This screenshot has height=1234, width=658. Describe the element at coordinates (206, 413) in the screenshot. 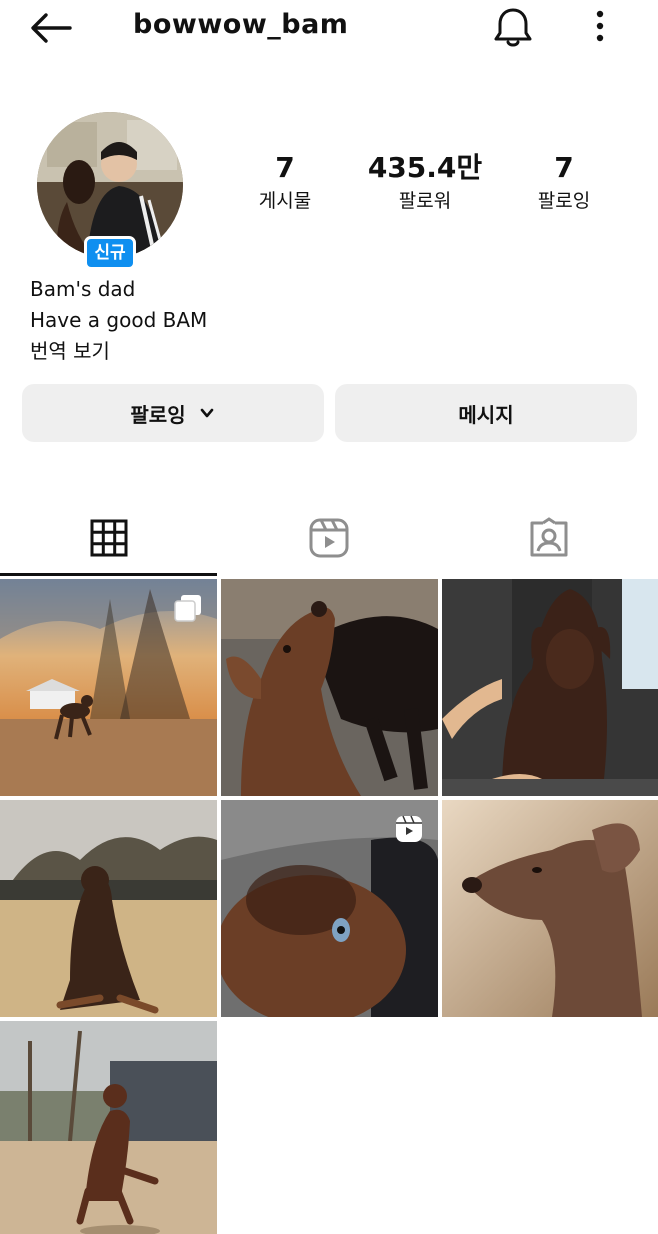

I see `chevron-down-icon` at that location.